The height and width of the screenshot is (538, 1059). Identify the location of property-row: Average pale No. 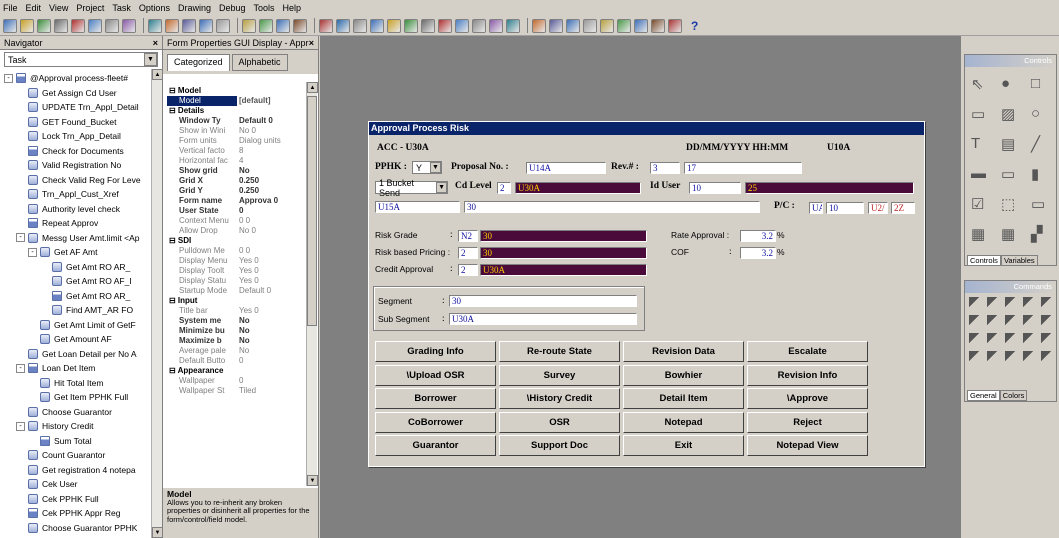
(237, 351).